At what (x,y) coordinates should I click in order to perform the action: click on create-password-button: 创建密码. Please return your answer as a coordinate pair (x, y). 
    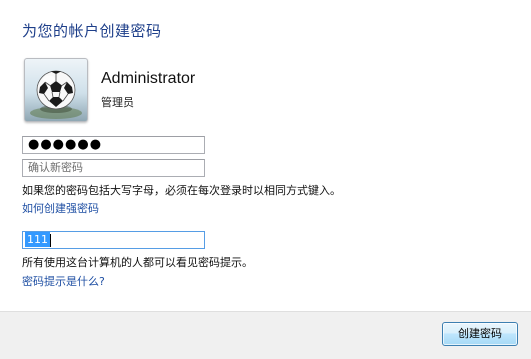
    Looking at the image, I should click on (480, 334).